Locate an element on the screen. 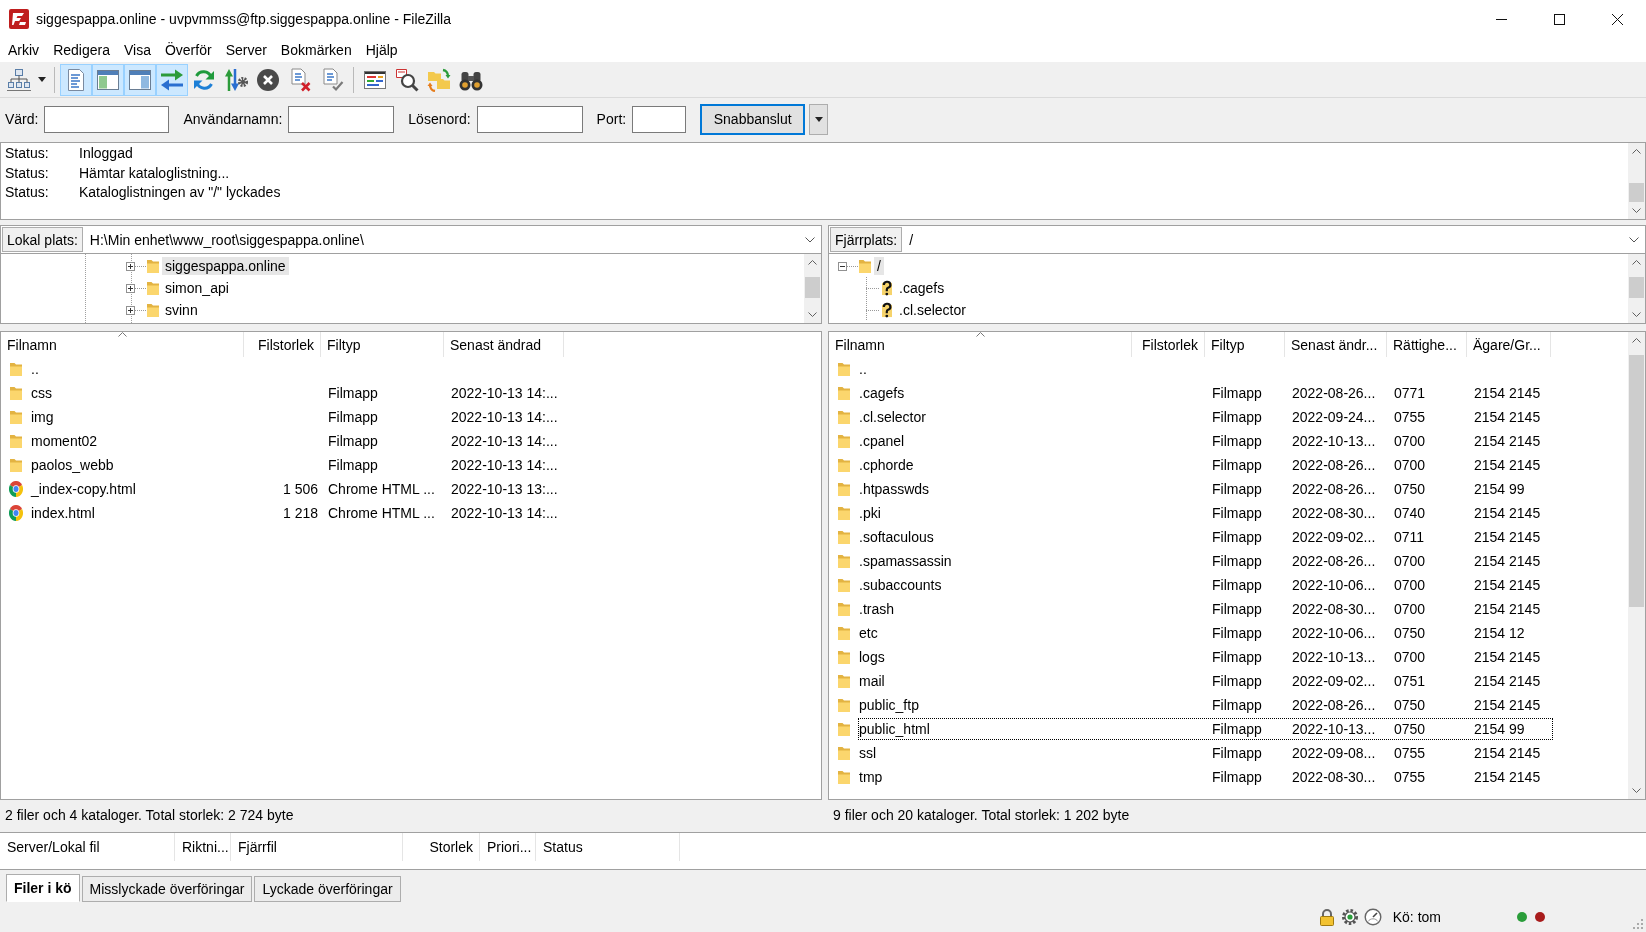 The height and width of the screenshot is (932, 1646). column-header: Server/Lokal fil is located at coordinates (87, 847).